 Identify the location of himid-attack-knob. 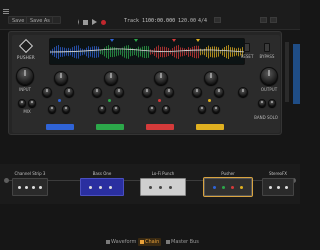
(152, 109).